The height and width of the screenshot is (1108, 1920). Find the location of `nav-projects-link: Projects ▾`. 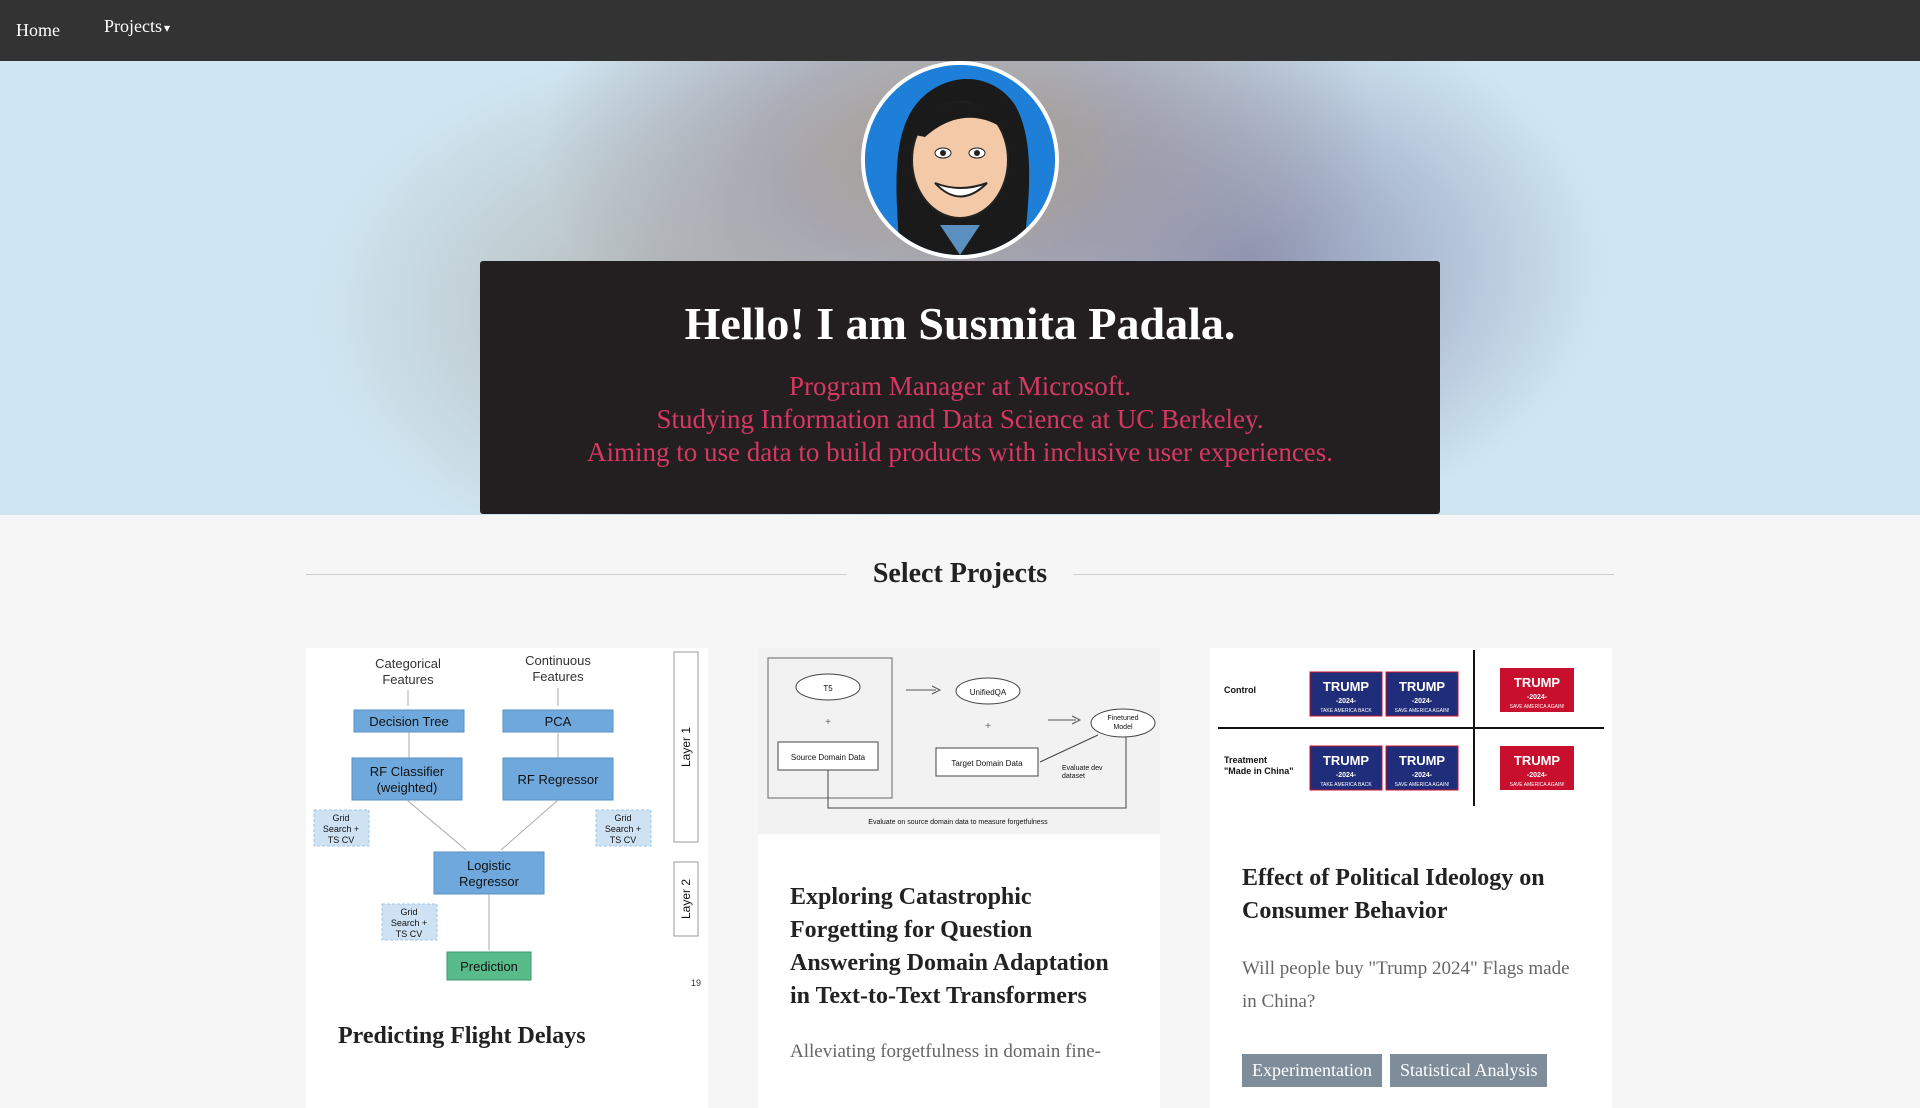

nav-projects-link: Projects ▾ is located at coordinates (137, 26).